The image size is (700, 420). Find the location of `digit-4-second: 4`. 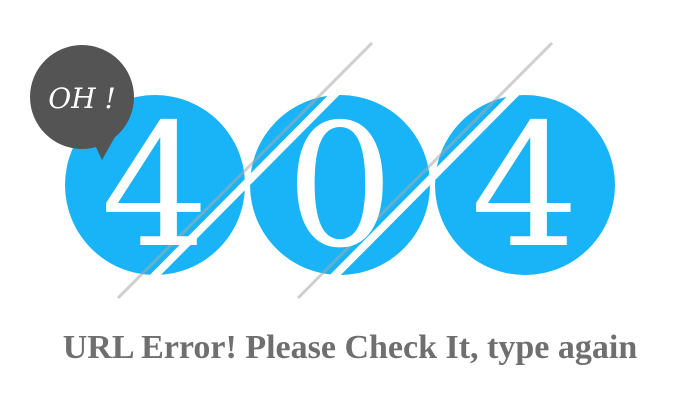

digit-4-second: 4 is located at coordinates (525, 187).